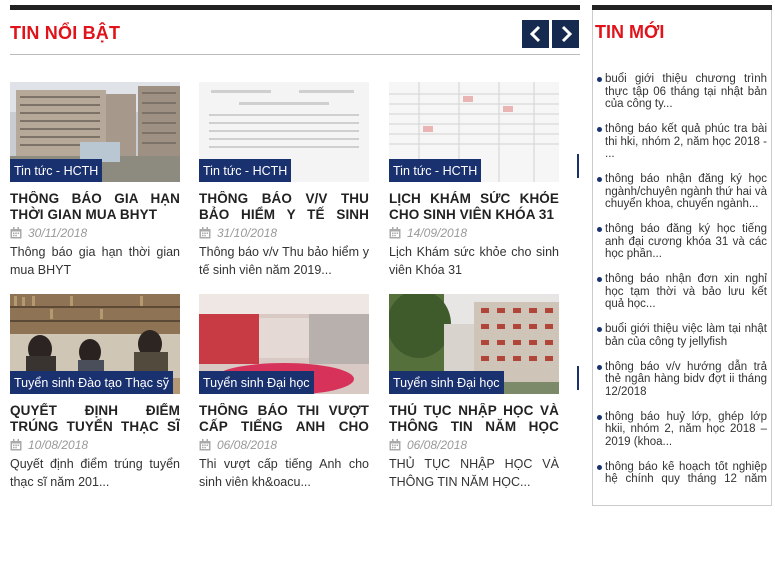 The width and height of the screenshot is (775, 563). Describe the element at coordinates (91, 382) in the screenshot. I see `category-badge: Tuyển sinh Đào tạo Thạc sỹ` at that location.